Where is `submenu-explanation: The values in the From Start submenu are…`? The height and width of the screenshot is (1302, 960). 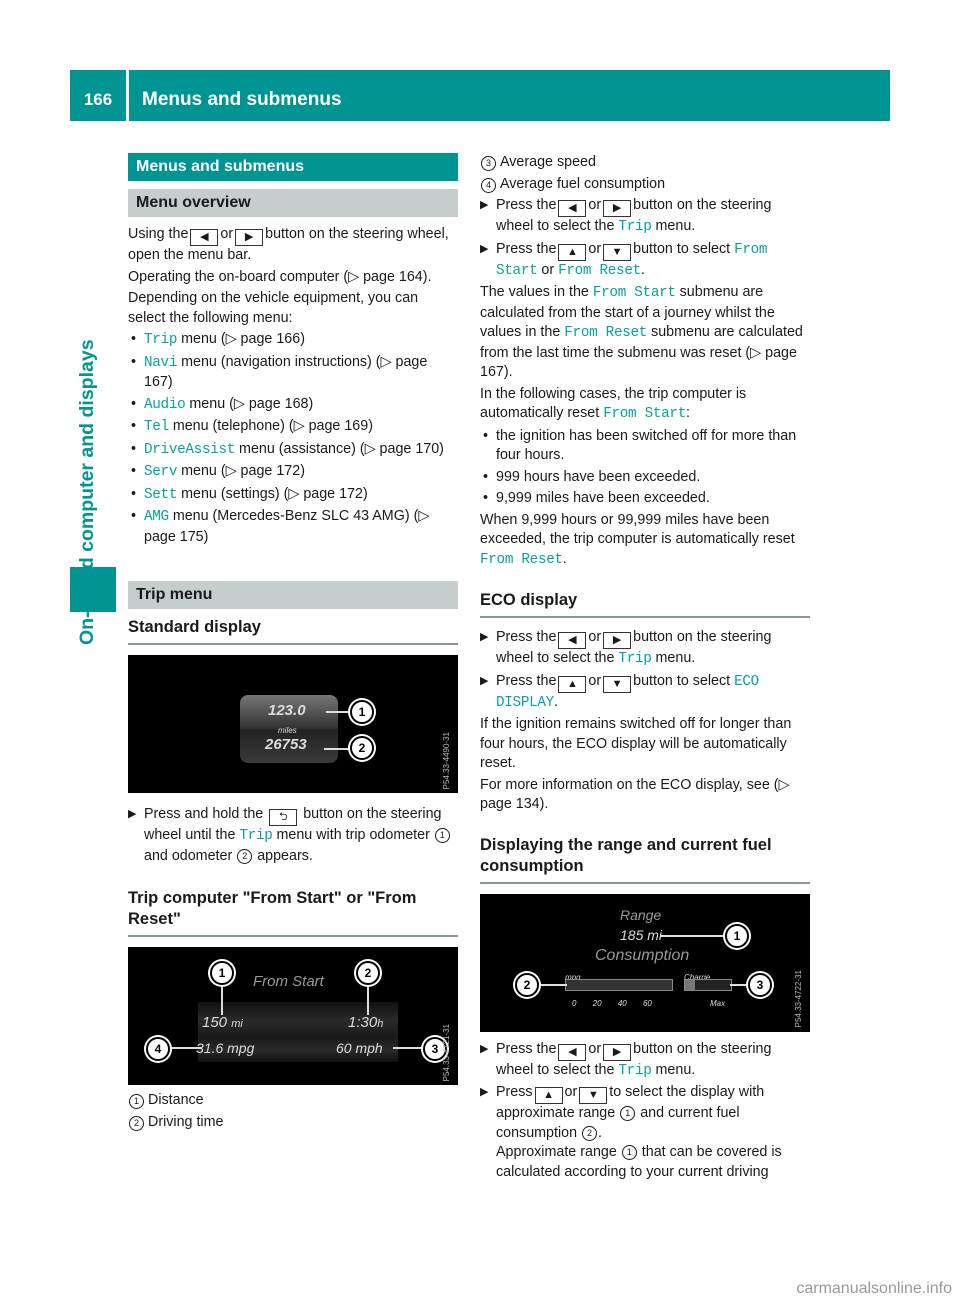 submenu-explanation: The values in the From Start submenu are… is located at coordinates (641, 332).